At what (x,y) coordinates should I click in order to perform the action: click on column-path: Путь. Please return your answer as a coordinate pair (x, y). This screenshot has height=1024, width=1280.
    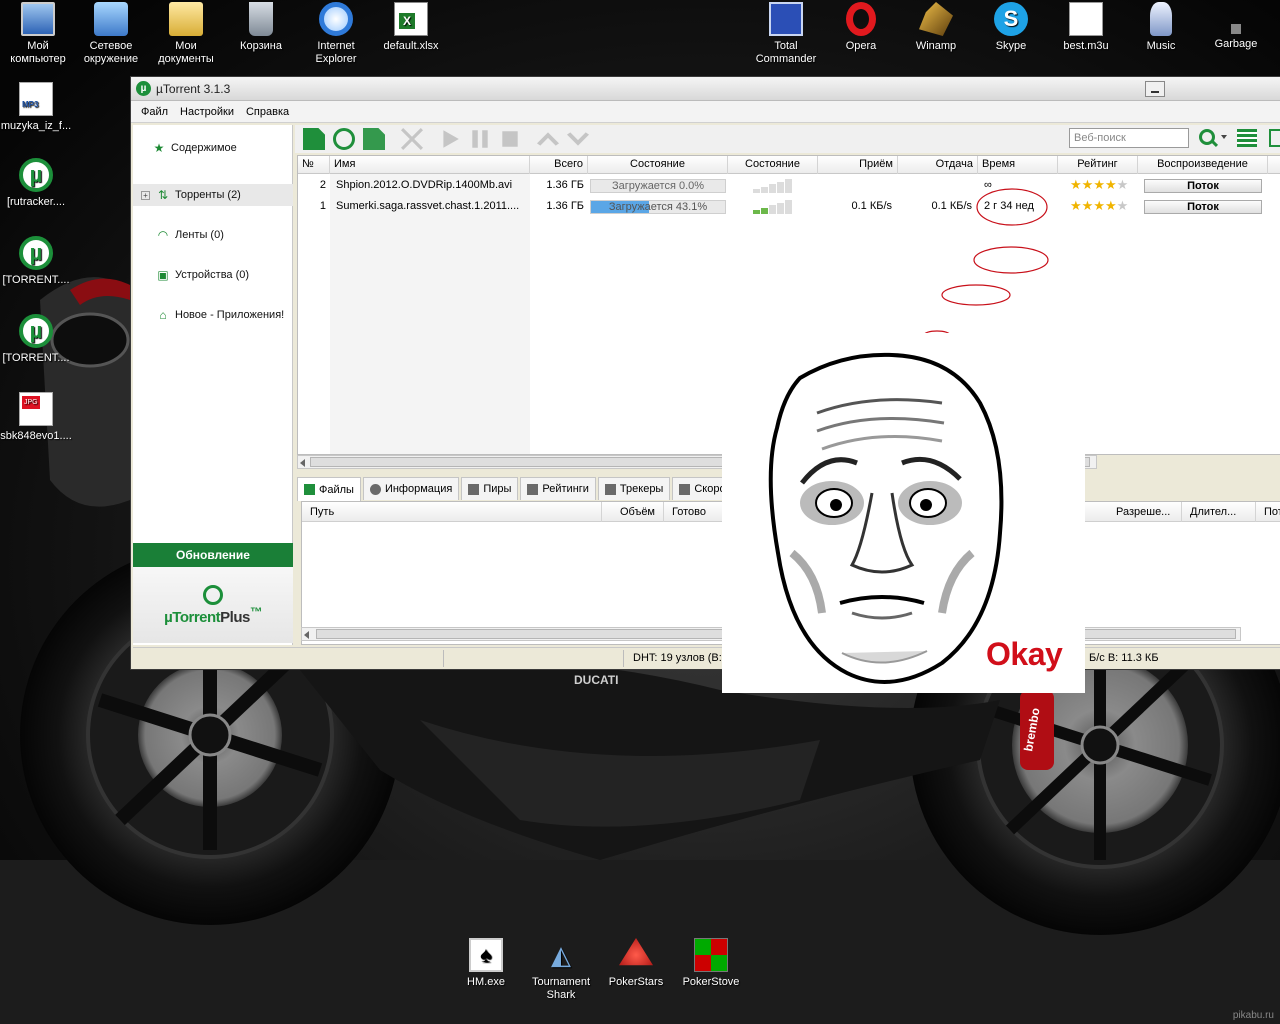
    Looking at the image, I should click on (452, 512).